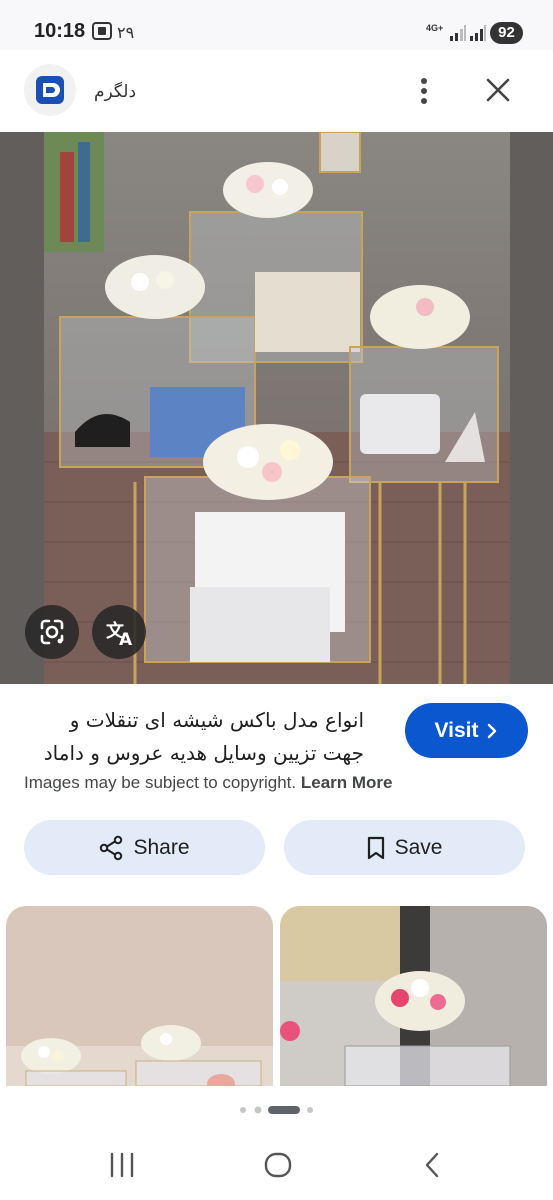 The image size is (553, 1200). What do you see at coordinates (126, 640) in the screenshot?
I see `svg-text: A` at bounding box center [126, 640].